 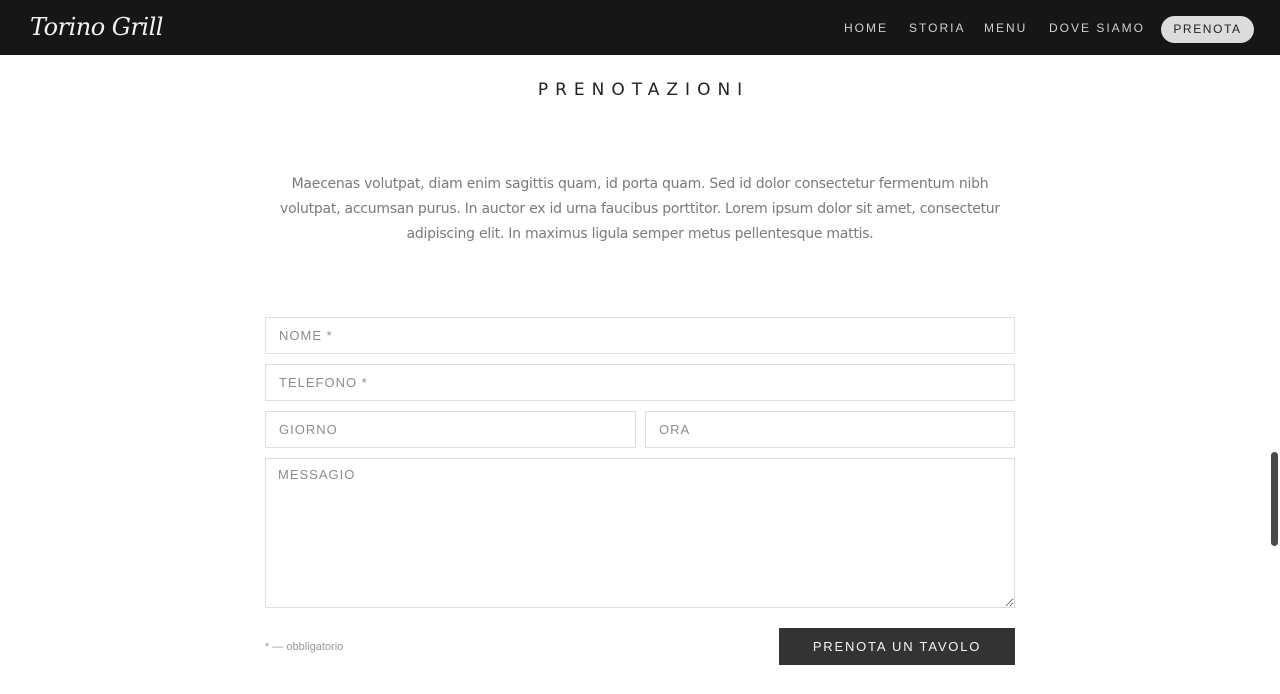 I want to click on nav-link-home: HOME, so click(x=866, y=28).